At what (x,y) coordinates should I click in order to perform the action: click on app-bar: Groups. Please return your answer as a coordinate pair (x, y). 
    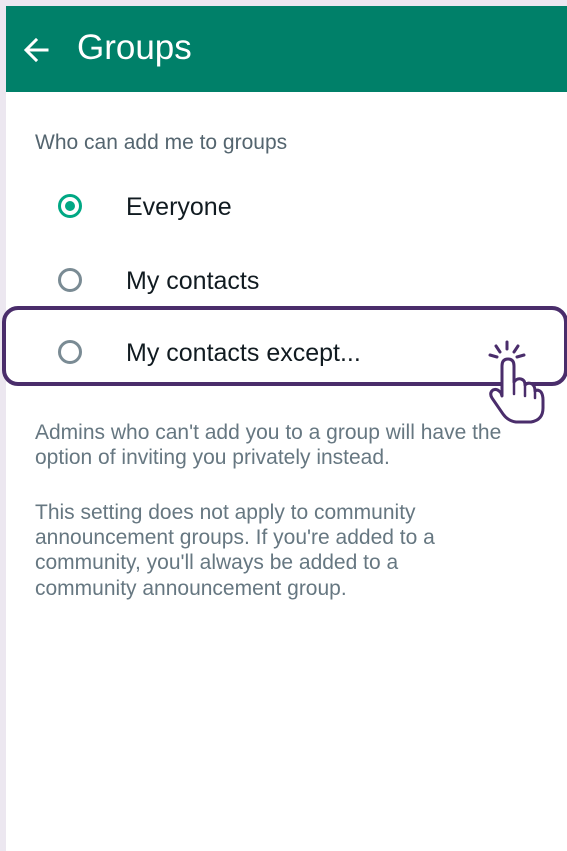
    Looking at the image, I should click on (286, 49).